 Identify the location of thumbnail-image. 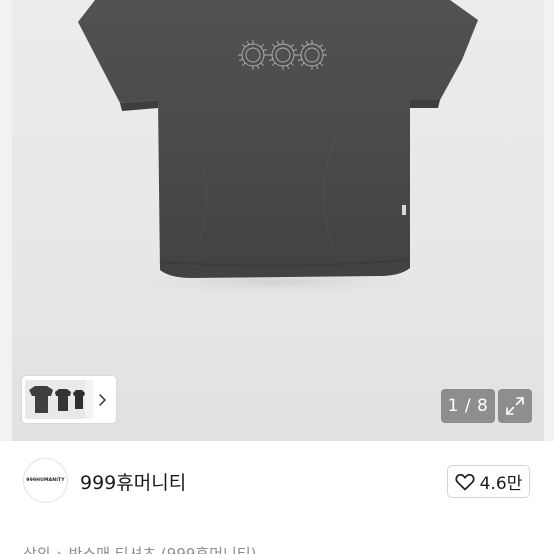
(59, 399).